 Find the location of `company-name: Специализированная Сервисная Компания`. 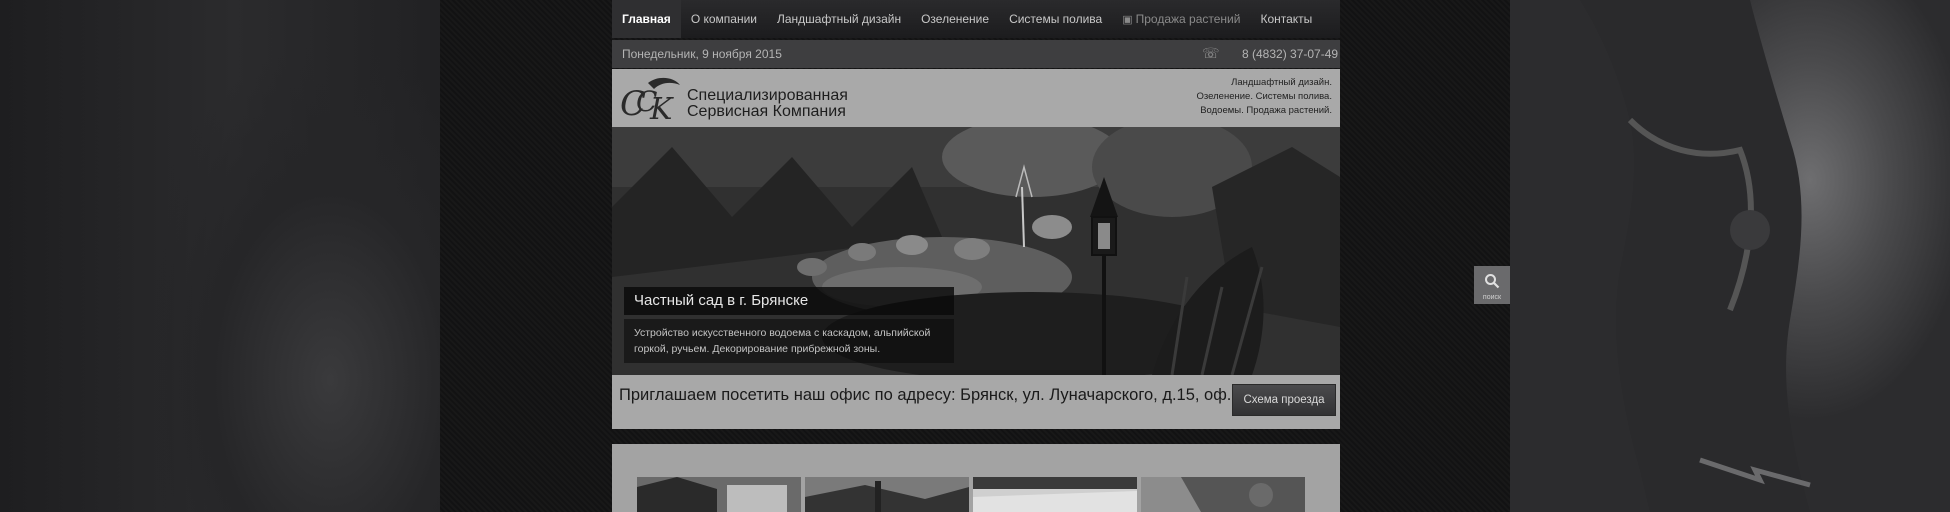

company-name: Специализированная Сервисная Компания is located at coordinates (767, 104).